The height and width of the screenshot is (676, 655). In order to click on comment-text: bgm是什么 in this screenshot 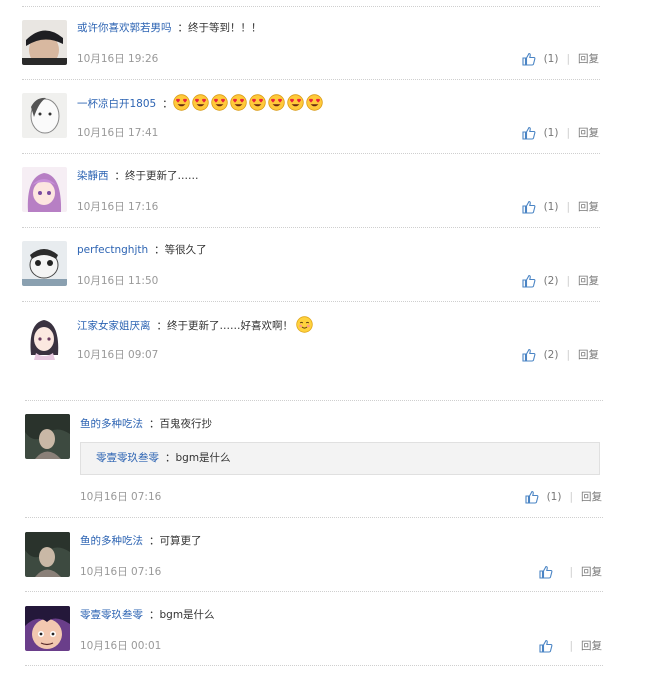, I will do `click(187, 615)`.